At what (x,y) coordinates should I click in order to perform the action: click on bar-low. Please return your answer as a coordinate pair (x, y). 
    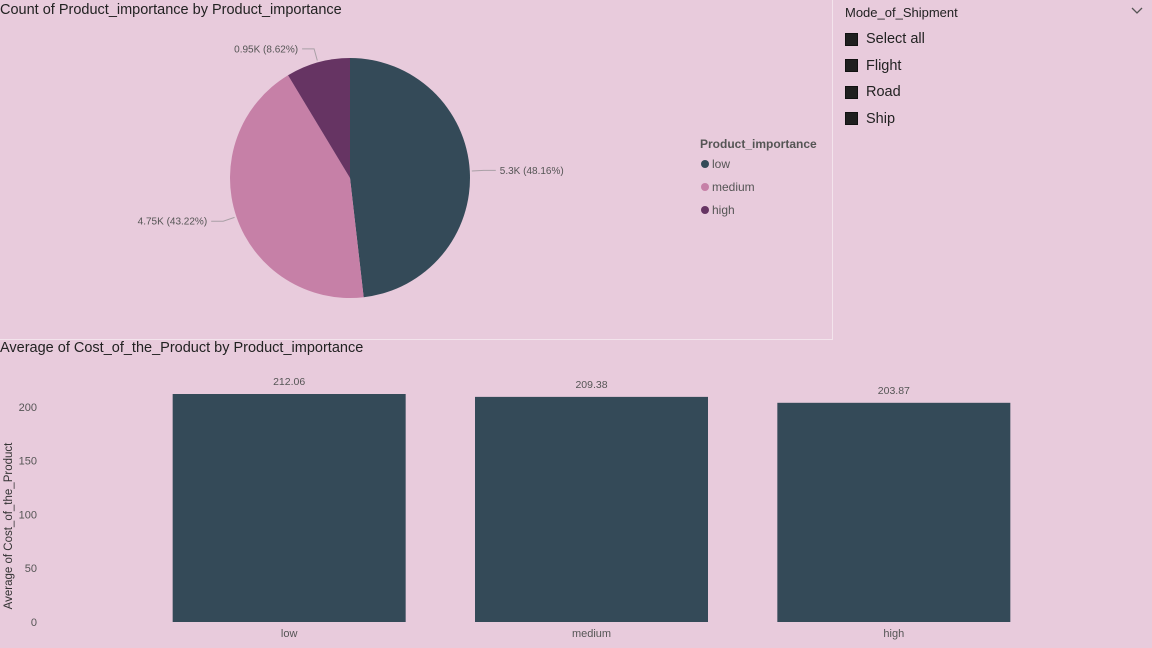
    Looking at the image, I should click on (289, 508).